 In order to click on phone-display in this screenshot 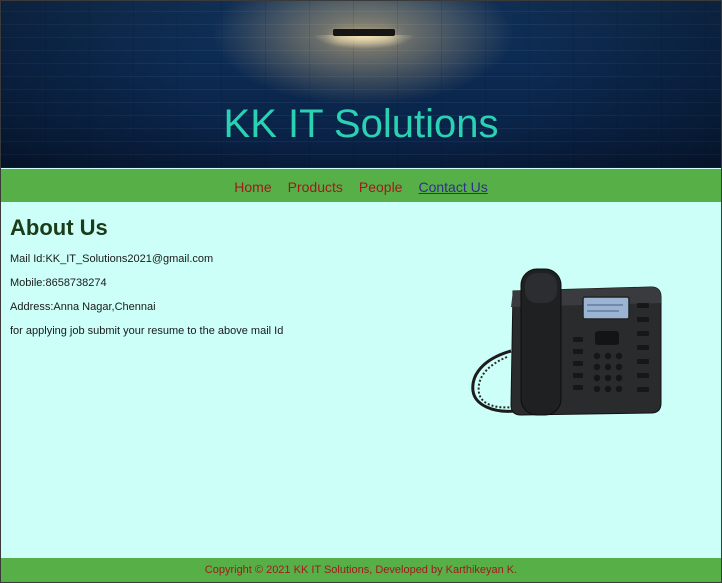, I will do `click(606, 308)`.